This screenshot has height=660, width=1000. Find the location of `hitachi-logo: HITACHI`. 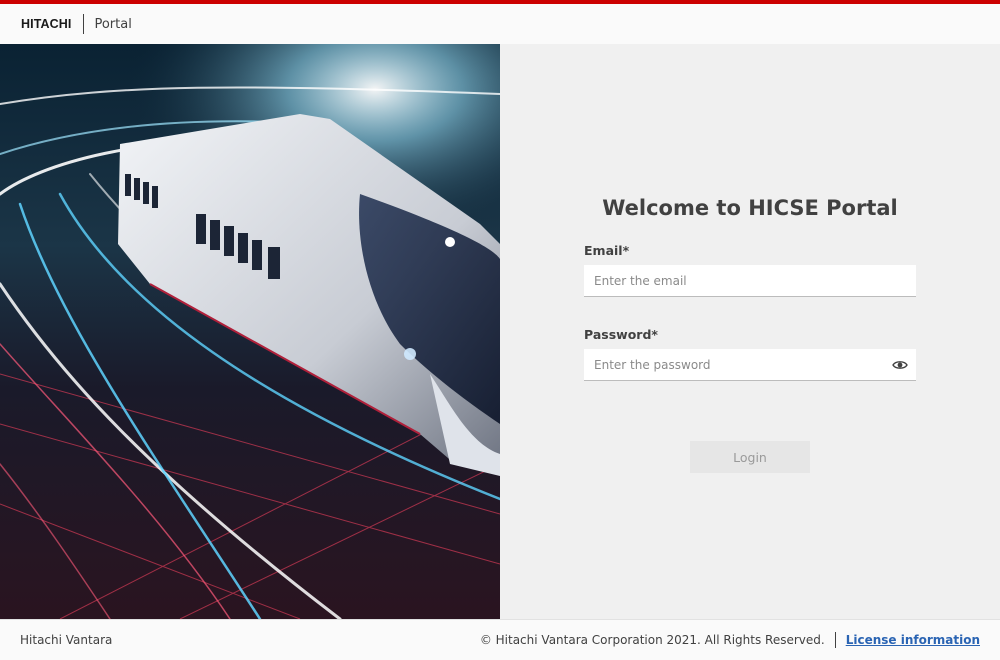

hitachi-logo: HITACHI is located at coordinates (46, 24).